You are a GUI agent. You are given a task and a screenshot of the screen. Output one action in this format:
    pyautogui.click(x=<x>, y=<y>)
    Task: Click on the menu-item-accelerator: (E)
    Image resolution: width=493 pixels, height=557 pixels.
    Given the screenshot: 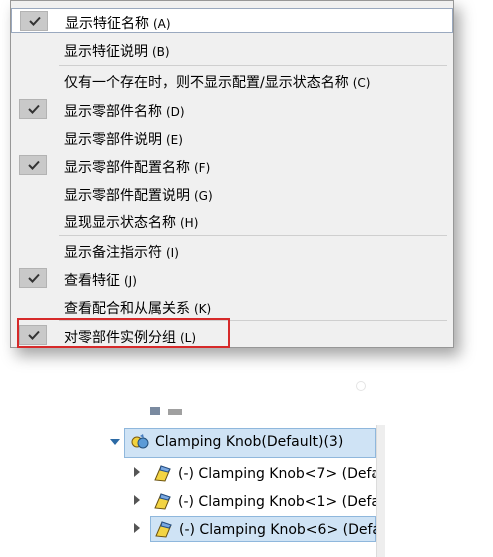 What is the action you would take?
    pyautogui.click(x=174, y=140)
    